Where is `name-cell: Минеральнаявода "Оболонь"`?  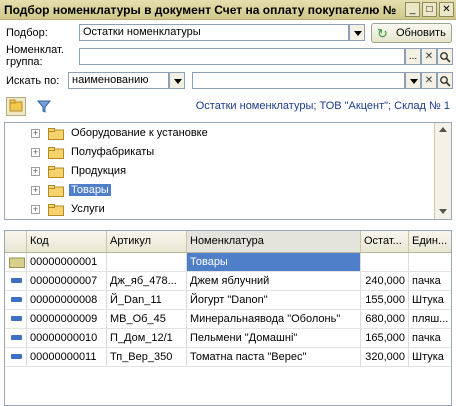 name-cell: Минеральнаявода "Оболонь" is located at coordinates (274, 319).